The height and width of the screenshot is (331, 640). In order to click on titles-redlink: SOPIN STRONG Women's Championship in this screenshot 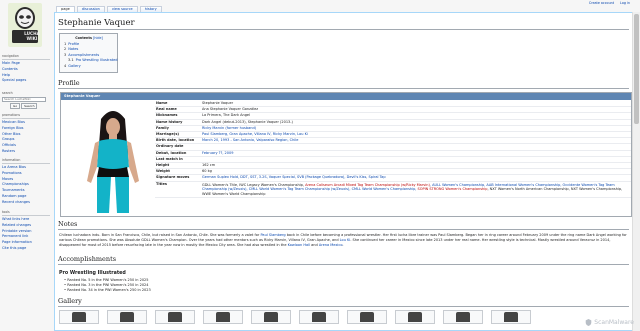, I will do `click(453, 189)`.